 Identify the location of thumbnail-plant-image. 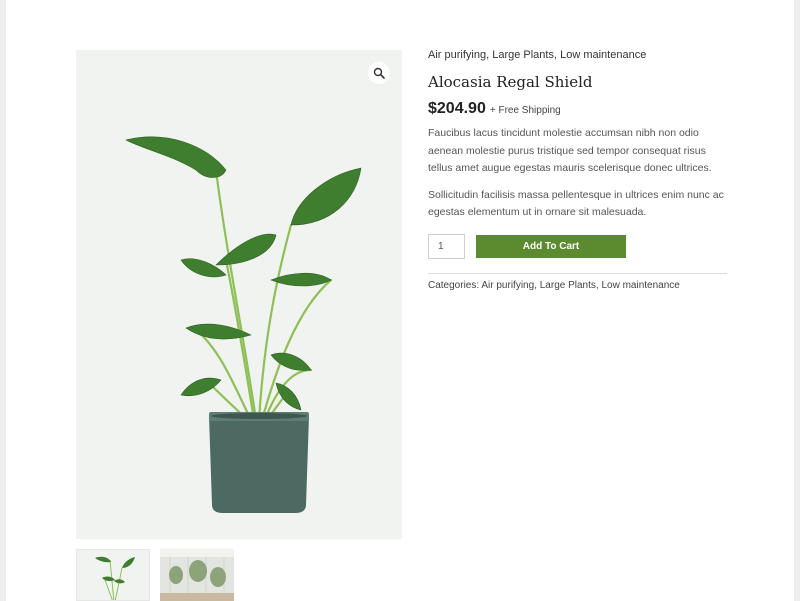
(115, 578).